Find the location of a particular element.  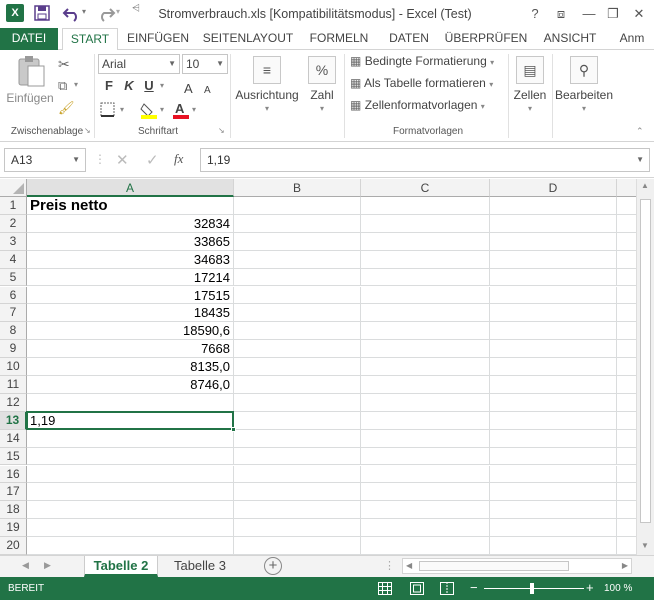

cell-b4 is located at coordinates (297, 259).